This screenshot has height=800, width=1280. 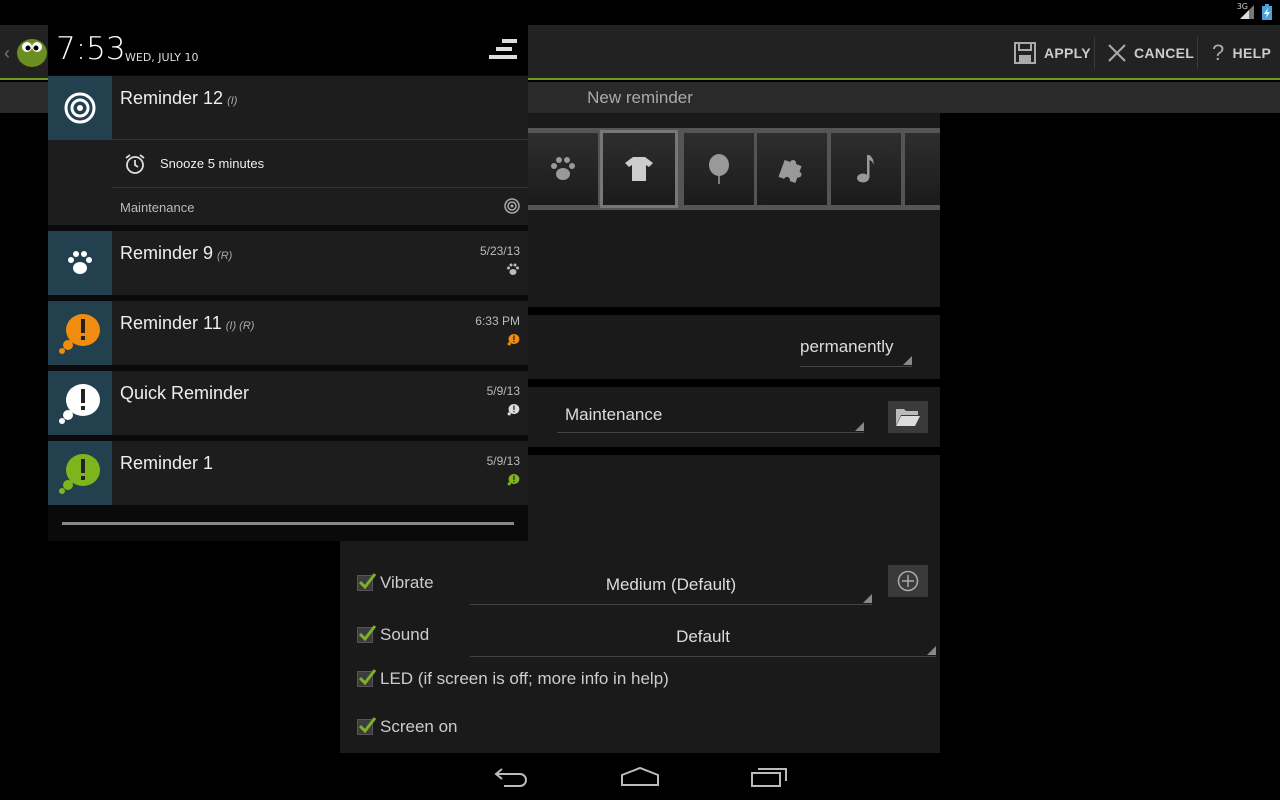 I want to click on notification-title: Reminder 11 (I) (R), so click(x=187, y=323).